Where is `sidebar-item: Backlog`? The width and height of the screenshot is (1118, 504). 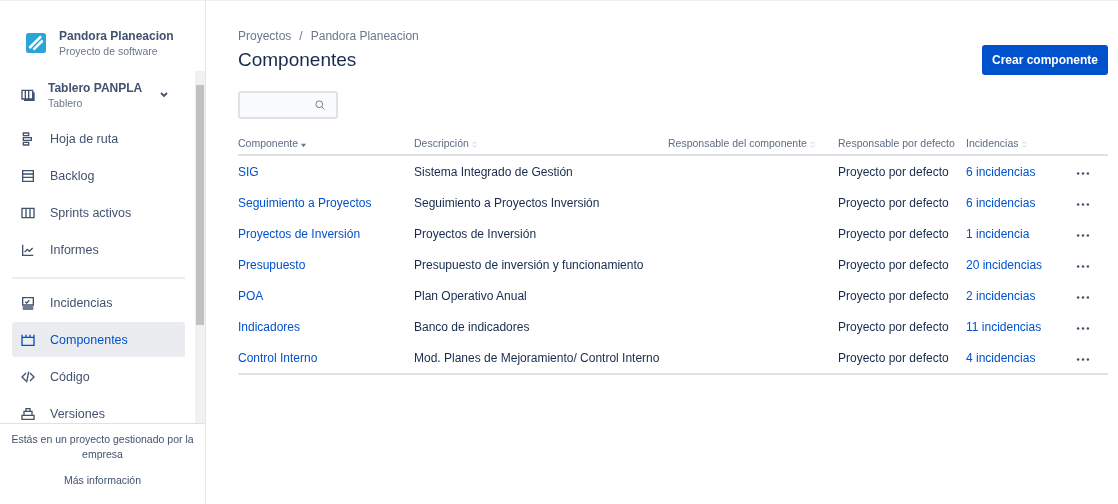 sidebar-item: Backlog is located at coordinates (98, 175).